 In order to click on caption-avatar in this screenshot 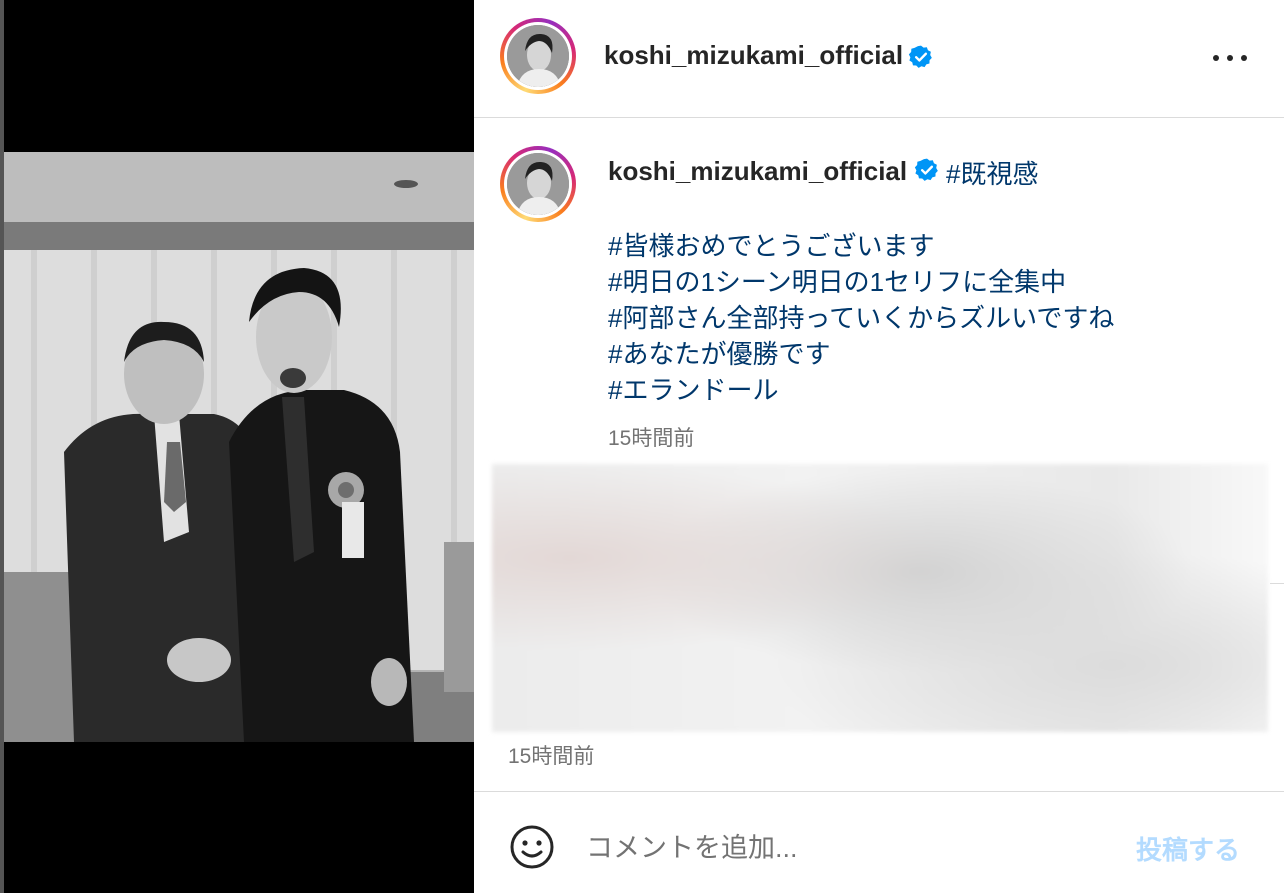, I will do `click(538, 184)`.